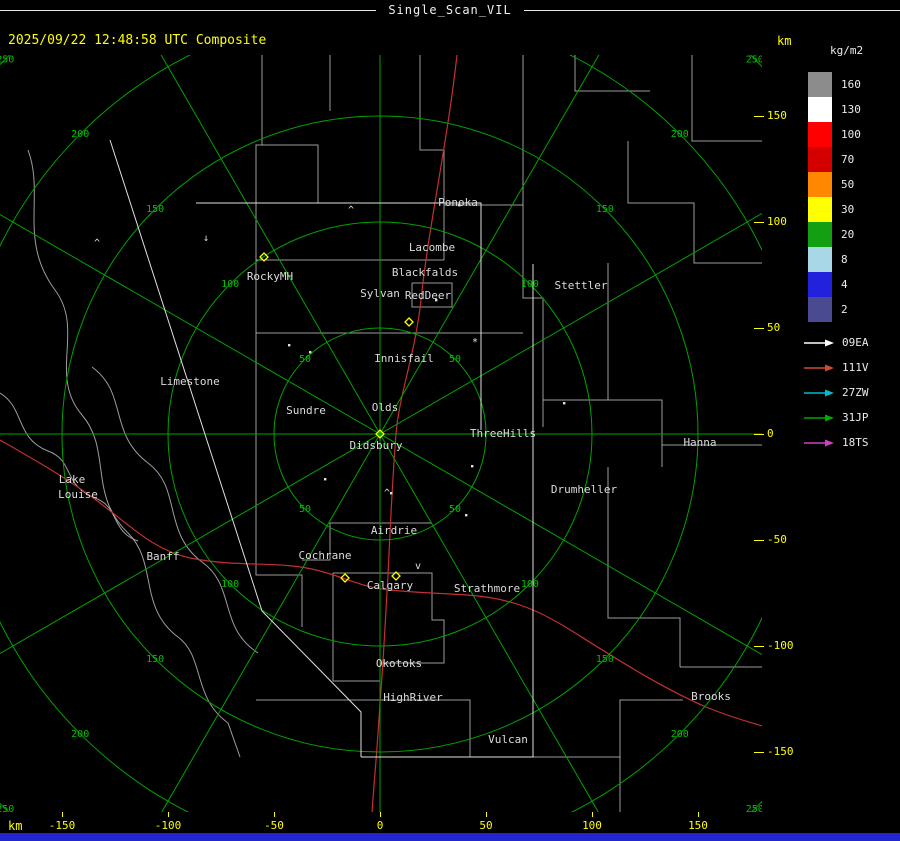  I want to click on bottom-axis-label: -150, so click(62, 825).